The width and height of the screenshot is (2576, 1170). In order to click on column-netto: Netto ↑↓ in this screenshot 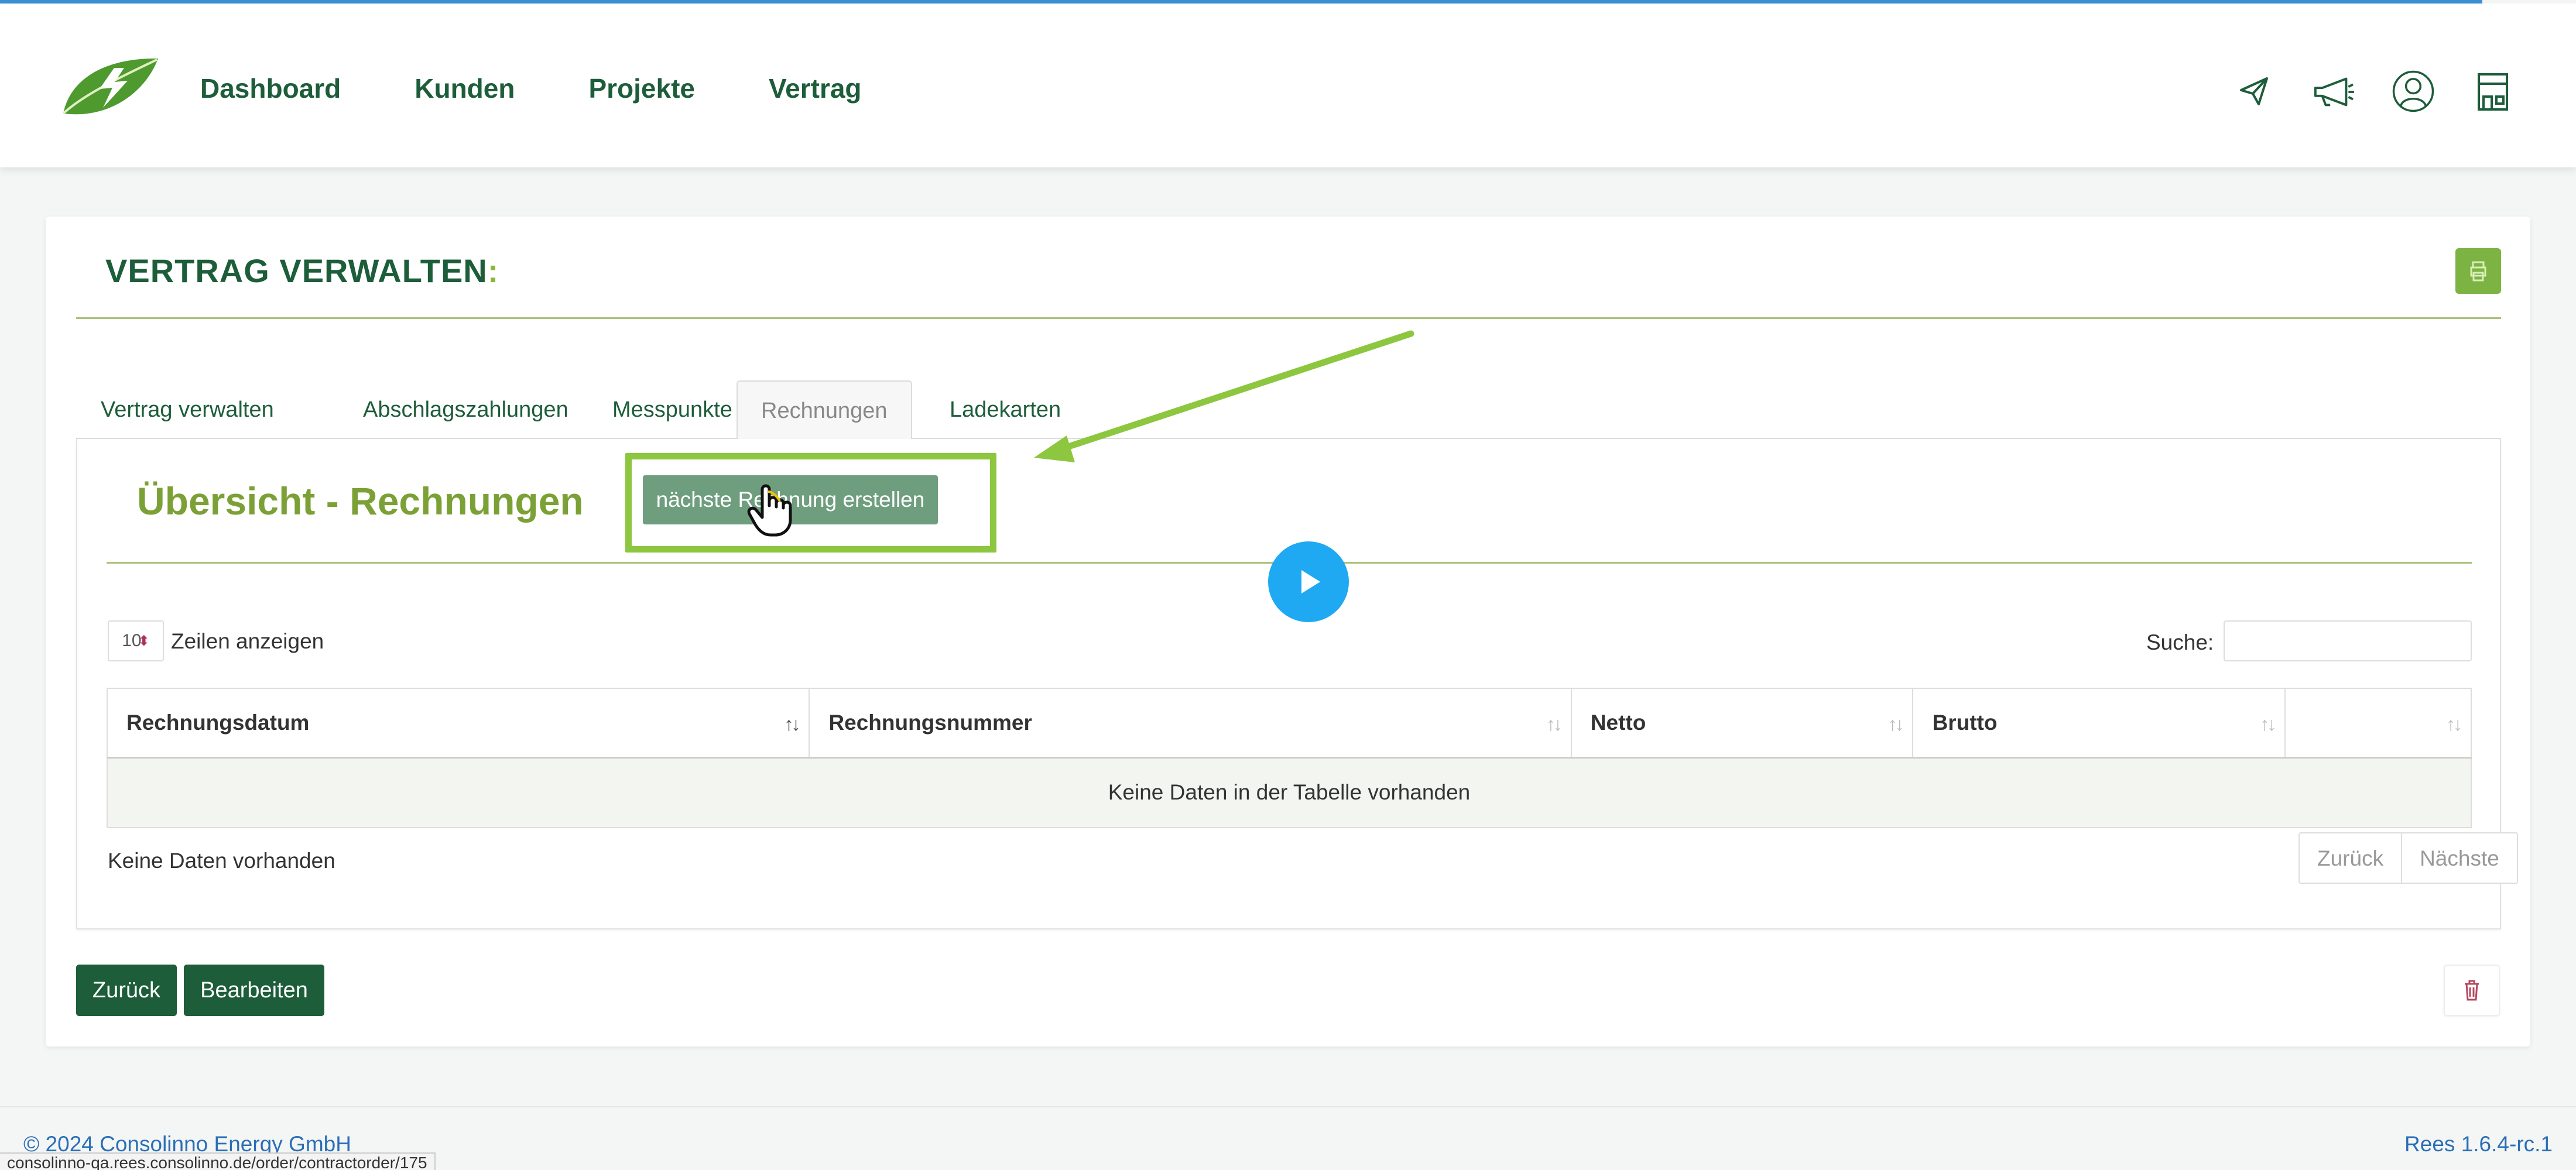, I will do `click(1742, 723)`.